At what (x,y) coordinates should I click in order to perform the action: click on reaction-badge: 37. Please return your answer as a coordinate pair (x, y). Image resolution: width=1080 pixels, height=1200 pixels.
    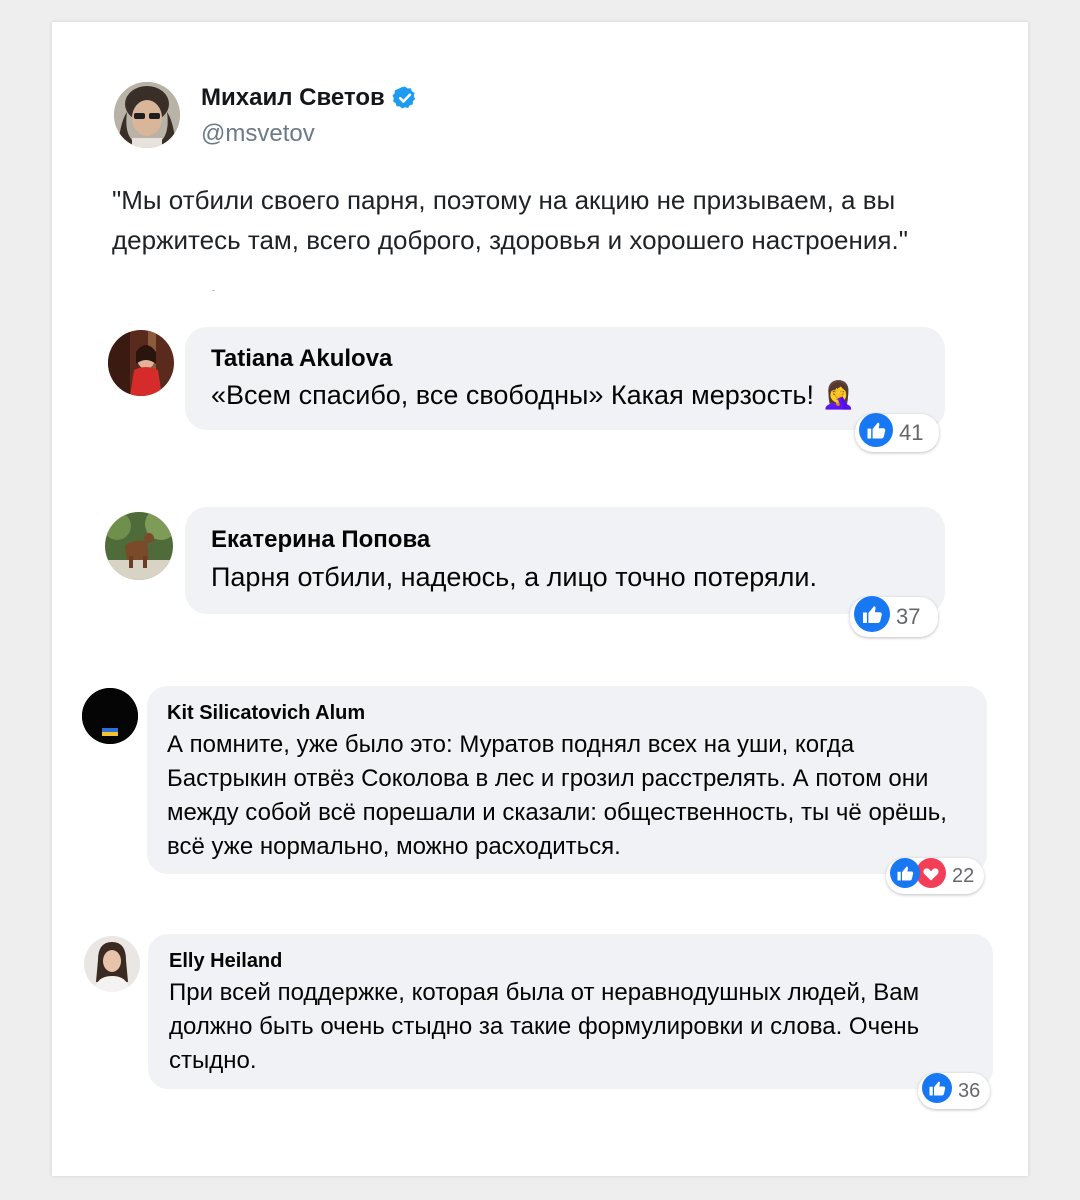
    Looking at the image, I should click on (894, 617).